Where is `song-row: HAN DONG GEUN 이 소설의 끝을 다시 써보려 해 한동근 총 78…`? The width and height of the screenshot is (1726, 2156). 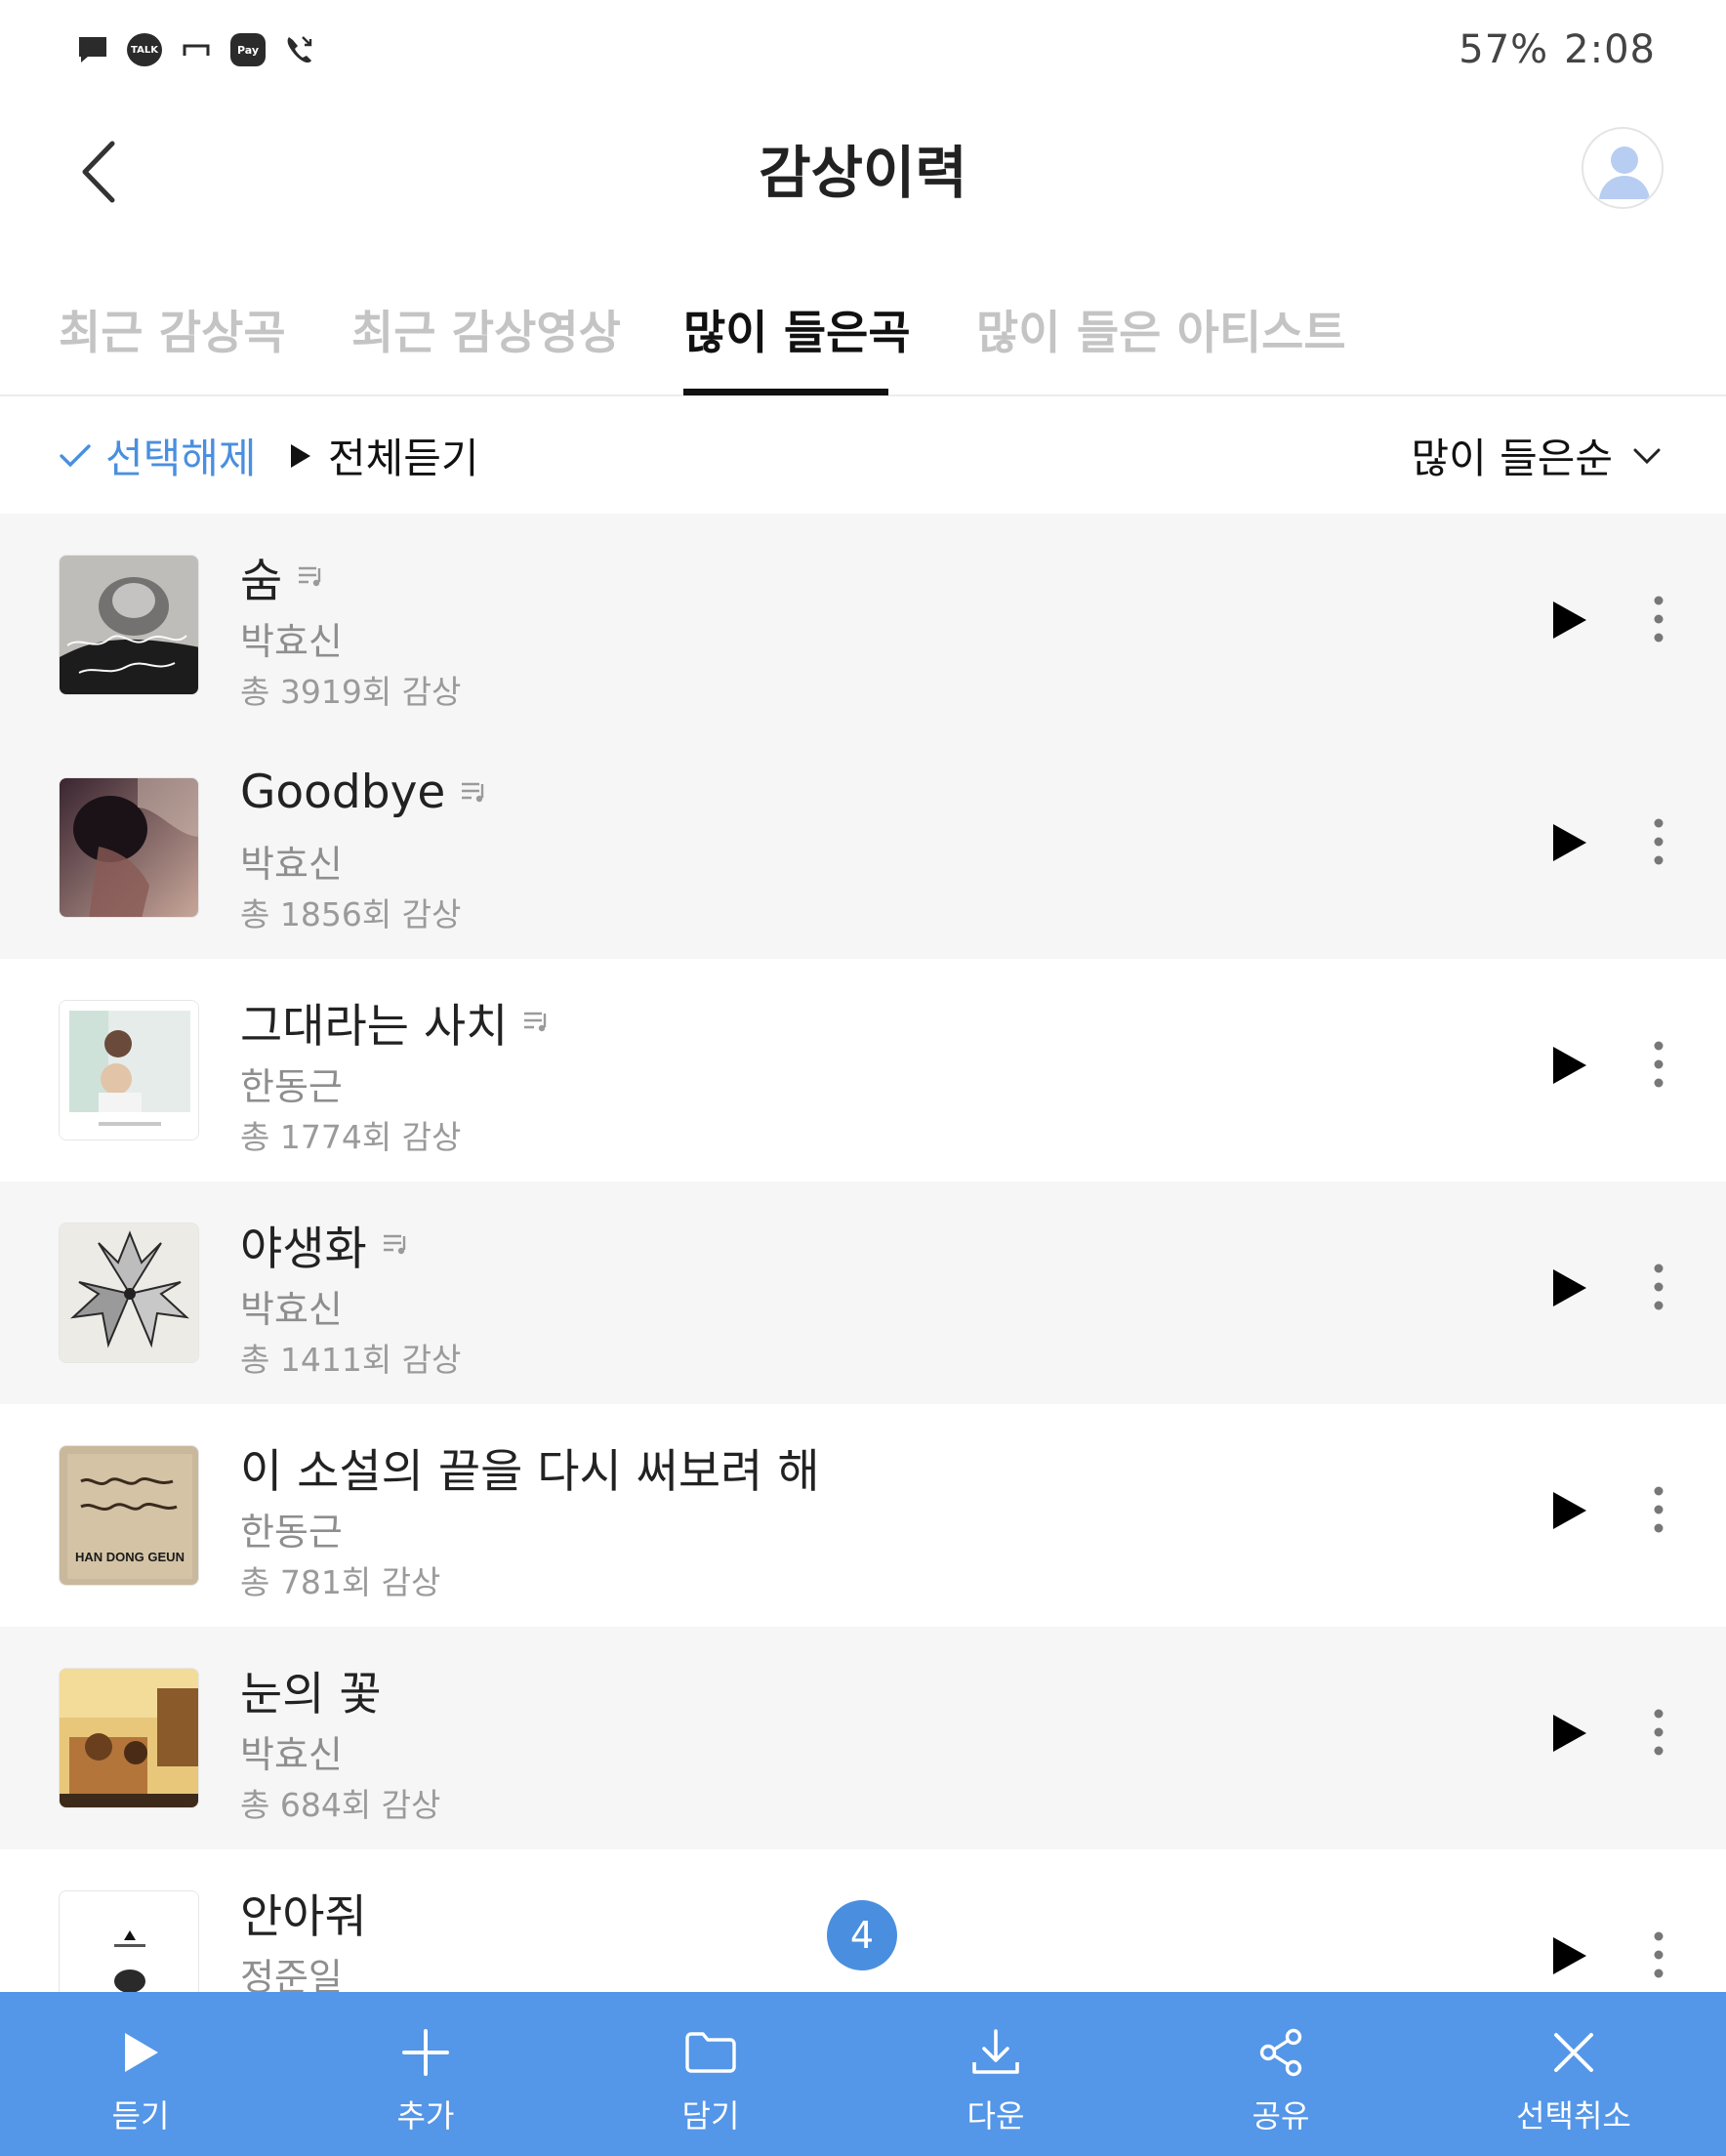
song-row: HAN DONG GEUN 이 소설의 끝을 다시 써보려 해 한동근 총 78… is located at coordinates (863, 1515).